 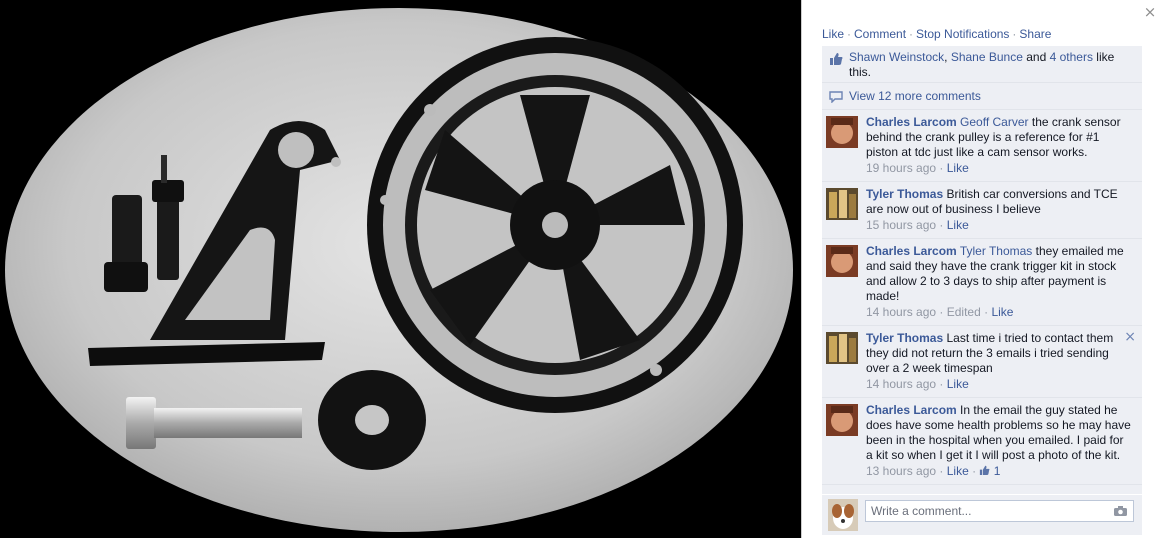 What do you see at coordinates (915, 96) in the screenshot?
I see `view-more-label: View 12 more comments` at bounding box center [915, 96].